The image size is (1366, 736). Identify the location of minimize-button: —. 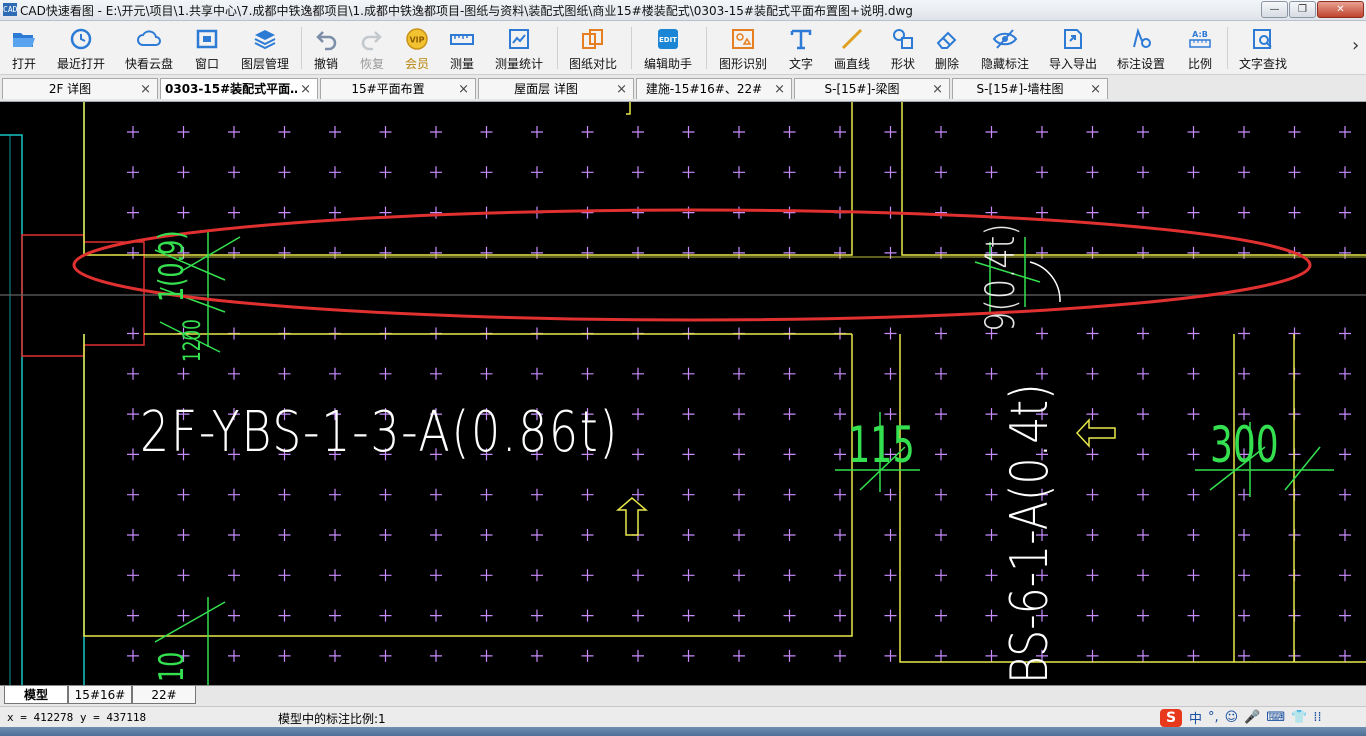
(1274, 9).